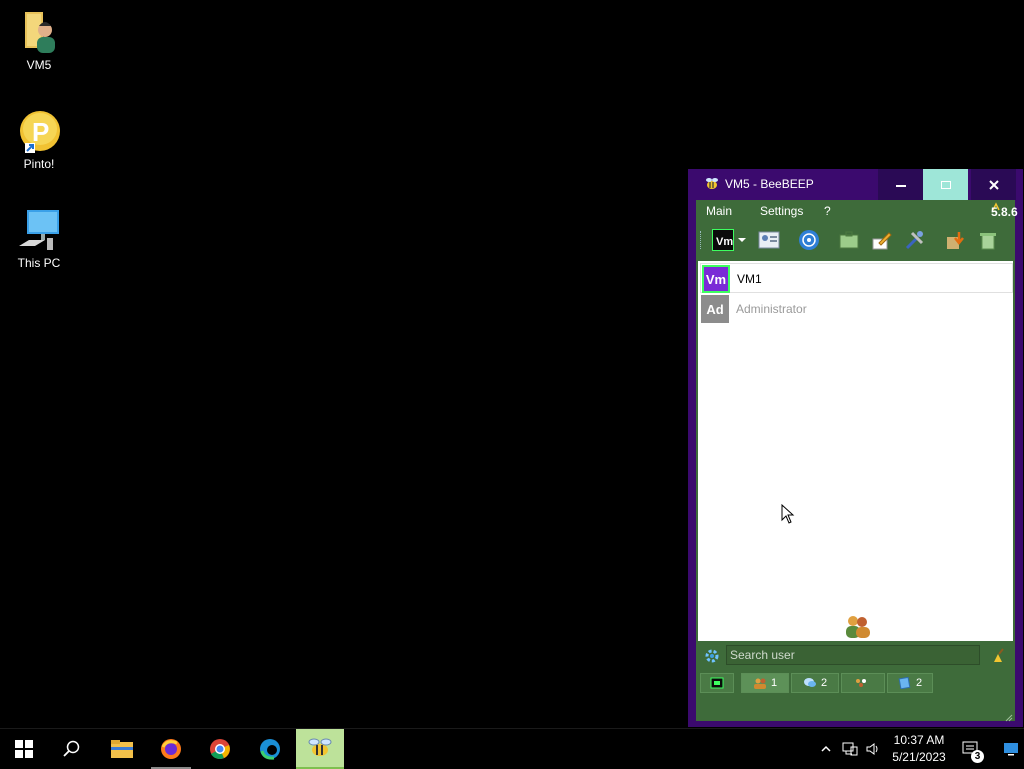 This screenshot has width=1024, height=769. I want to click on taskbar-clock: 10:37 AM 5/21/2023, so click(919, 749).